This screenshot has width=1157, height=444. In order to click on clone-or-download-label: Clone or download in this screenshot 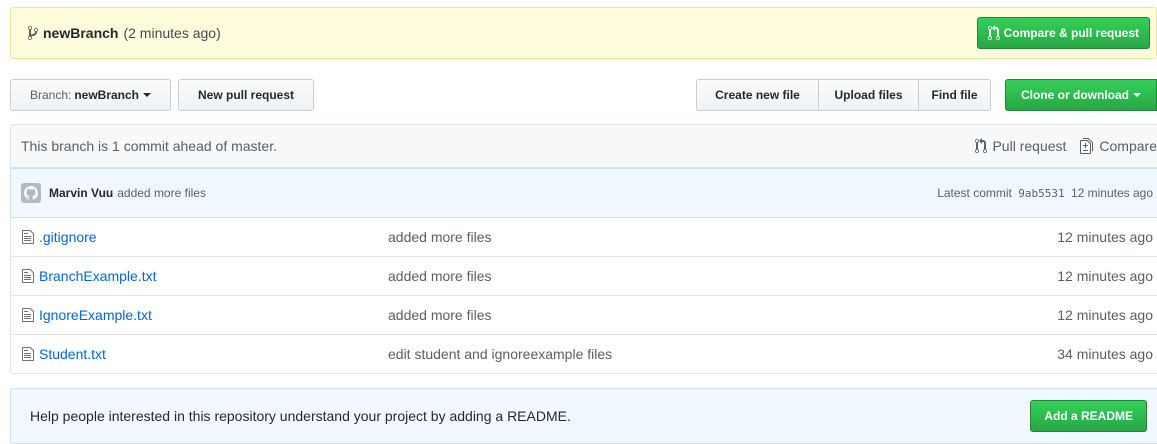, I will do `click(1075, 95)`.